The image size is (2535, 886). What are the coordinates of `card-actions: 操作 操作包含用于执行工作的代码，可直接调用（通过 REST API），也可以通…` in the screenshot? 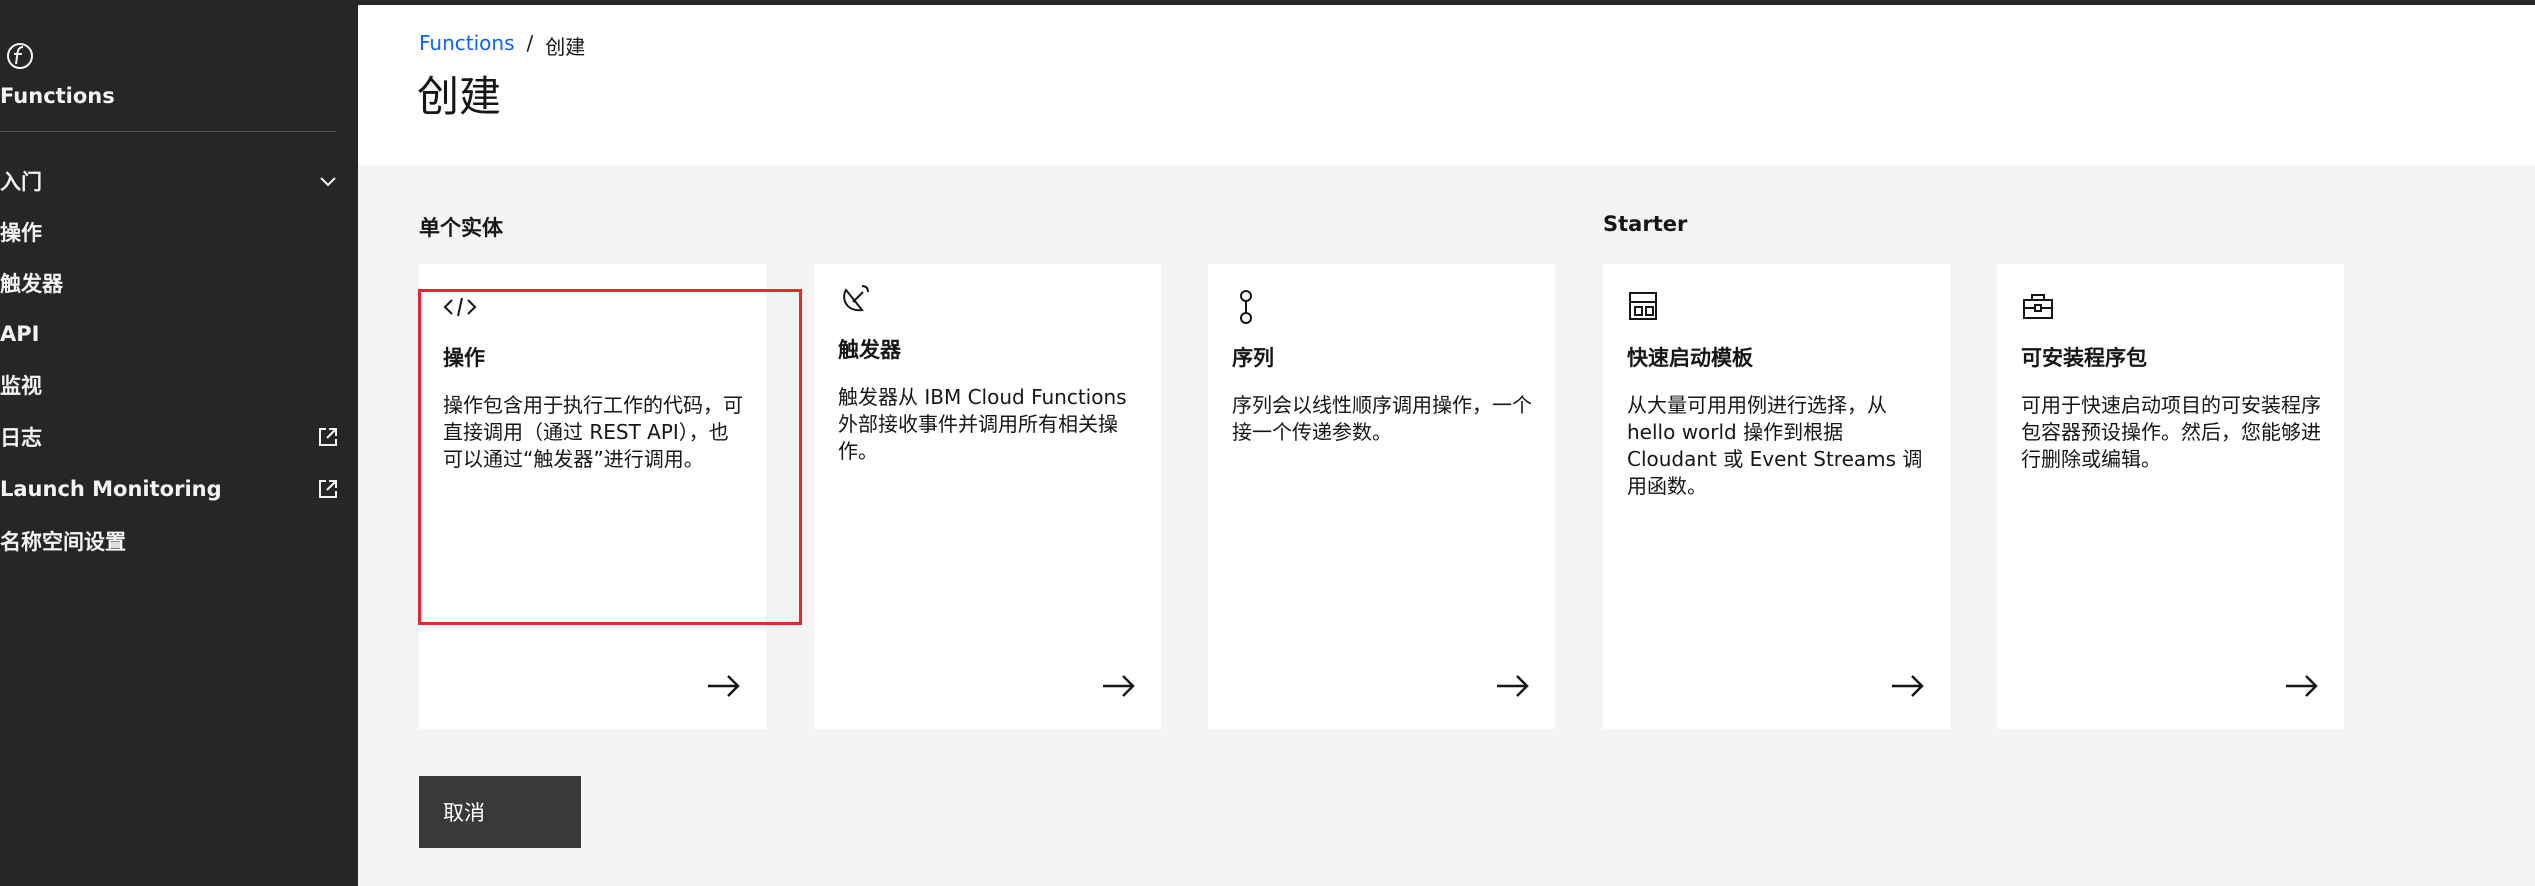 It's located at (592, 496).